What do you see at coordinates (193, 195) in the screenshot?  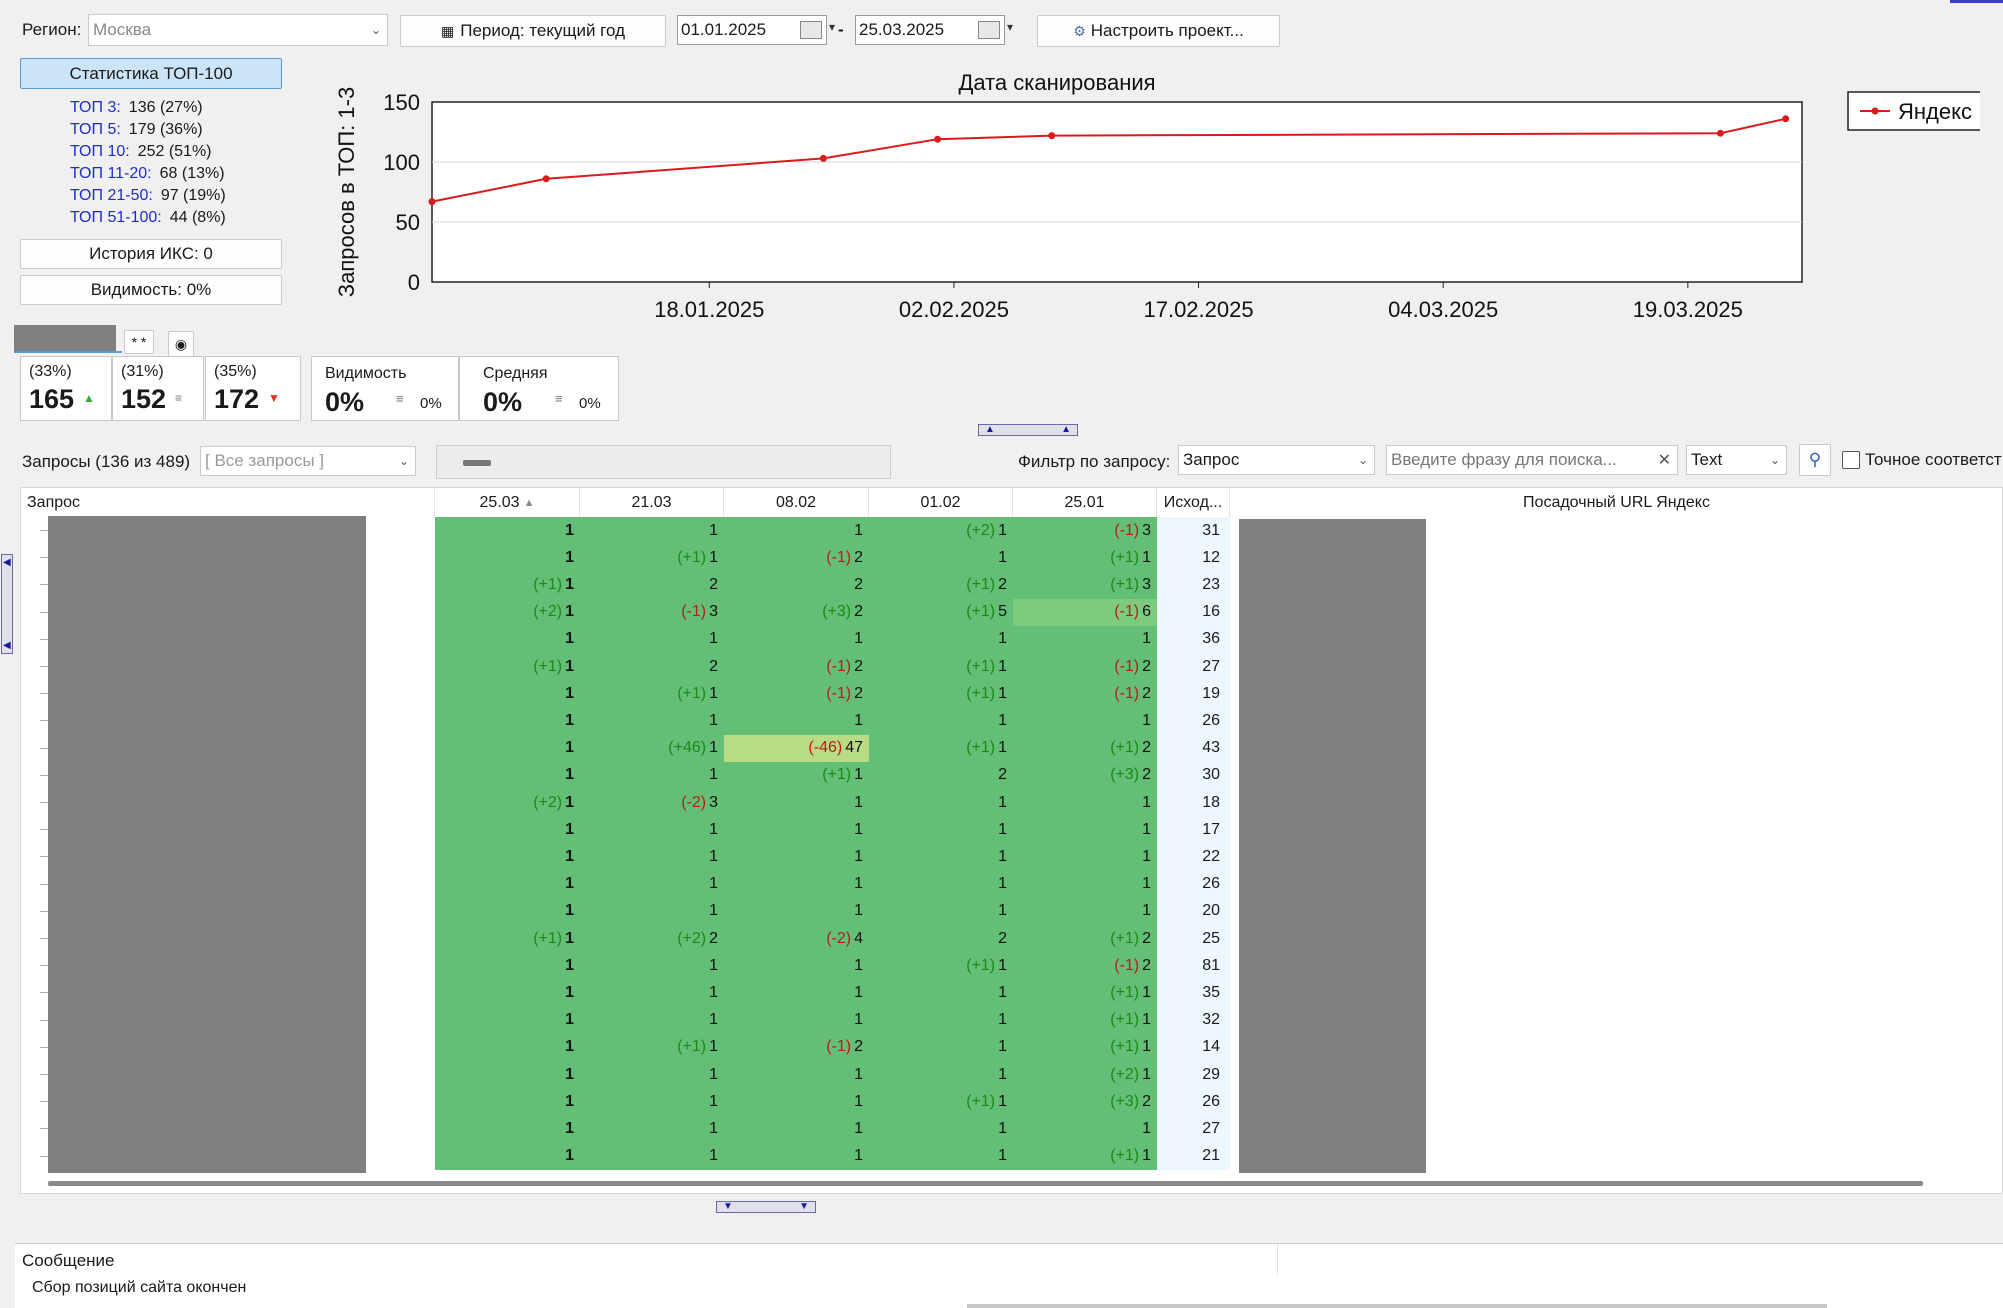 I see `top-stat-value: 97 (19%)` at bounding box center [193, 195].